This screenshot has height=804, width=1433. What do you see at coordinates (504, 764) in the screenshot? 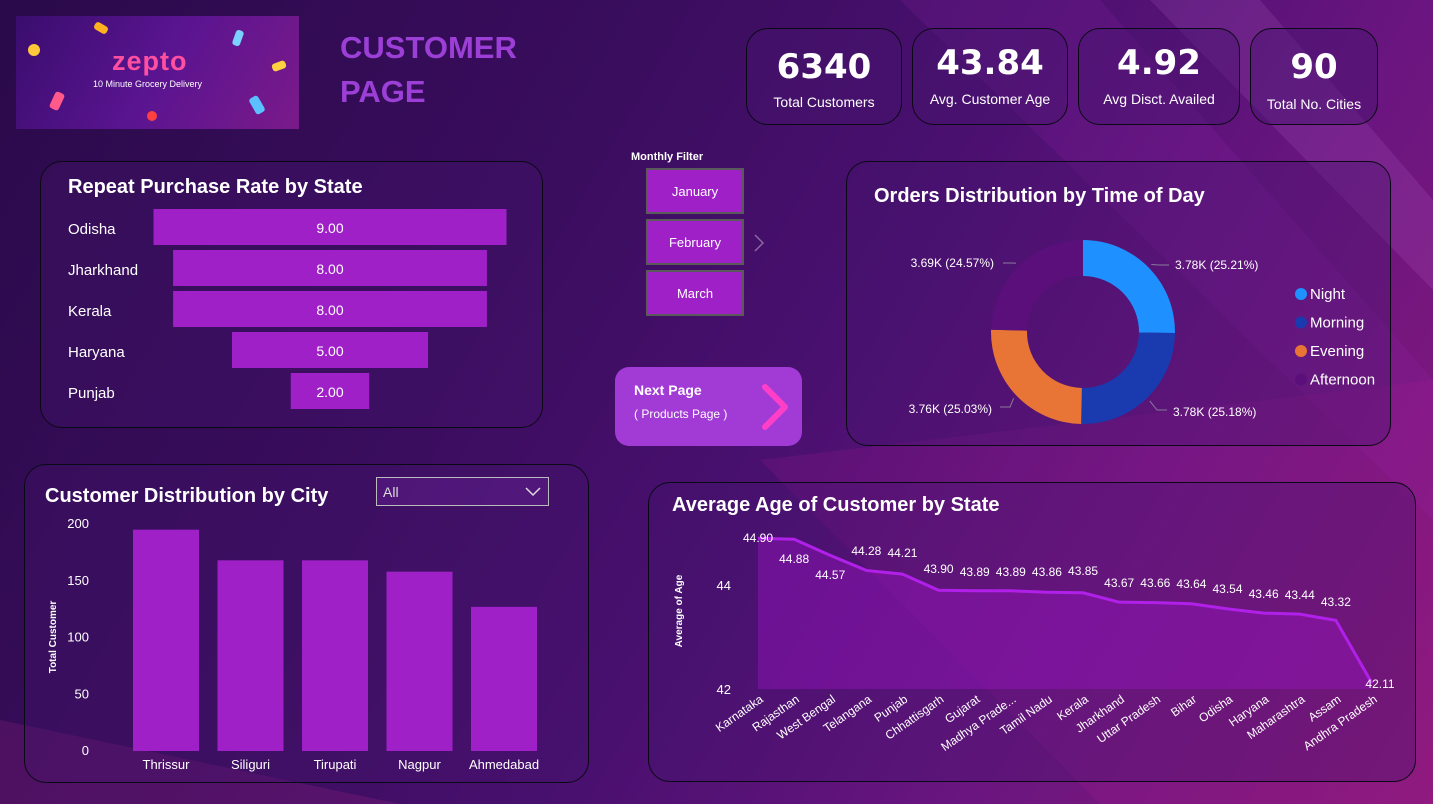
I see `x-tick-label: Ahmedabad` at bounding box center [504, 764].